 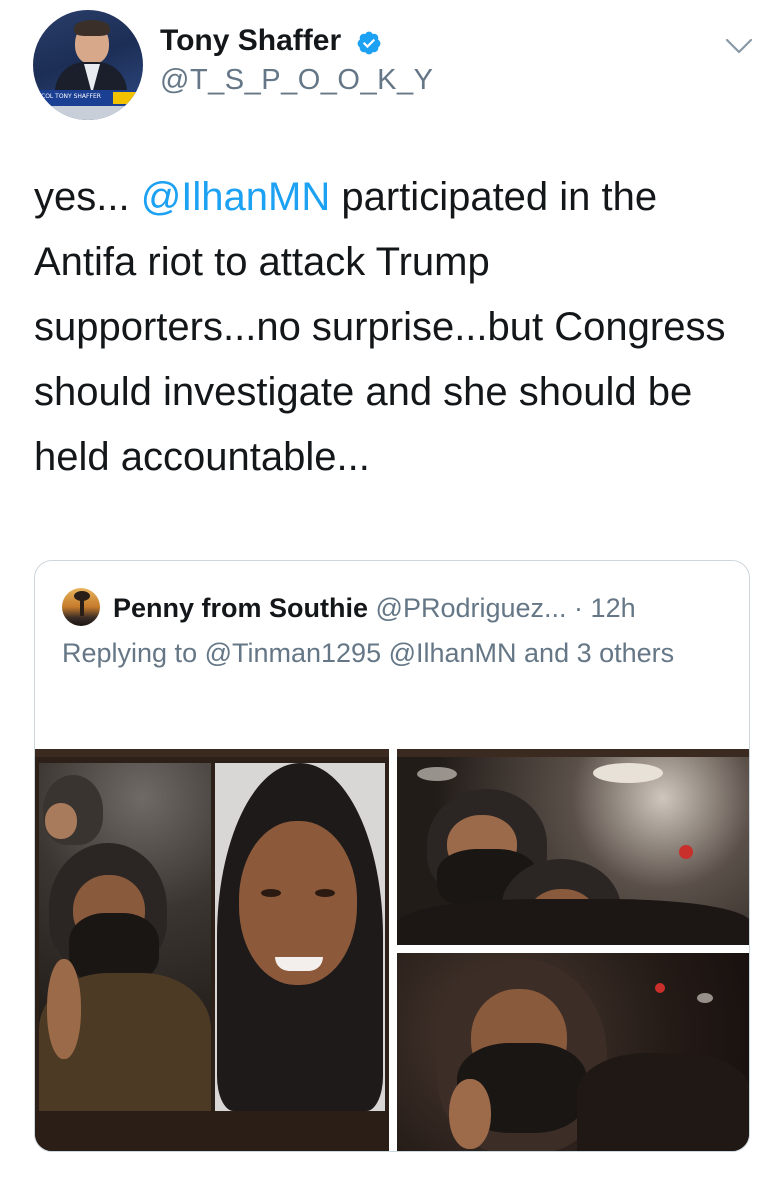 I want to click on quoted-author-name: Penny from Southie, so click(x=240, y=608).